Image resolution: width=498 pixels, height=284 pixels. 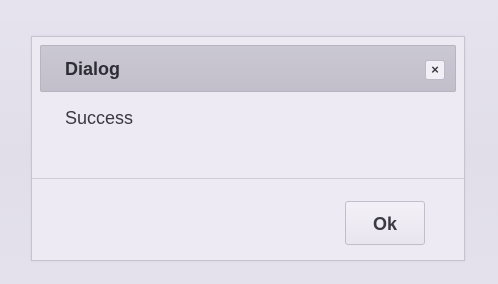 What do you see at coordinates (93, 69) in the screenshot?
I see `dialog-title: Dialog` at bounding box center [93, 69].